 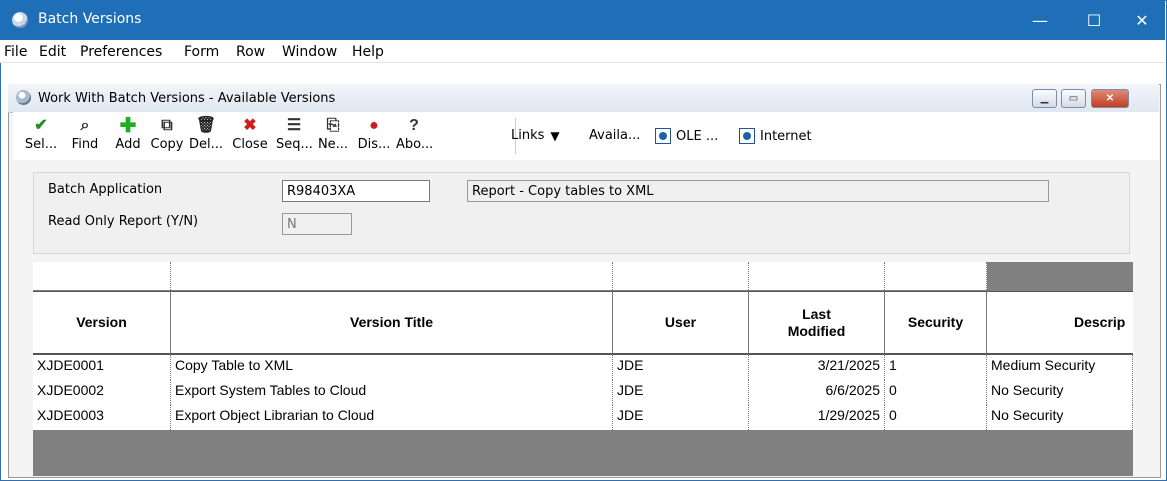 What do you see at coordinates (317, 224) in the screenshot?
I see `read-only-input: N` at bounding box center [317, 224].